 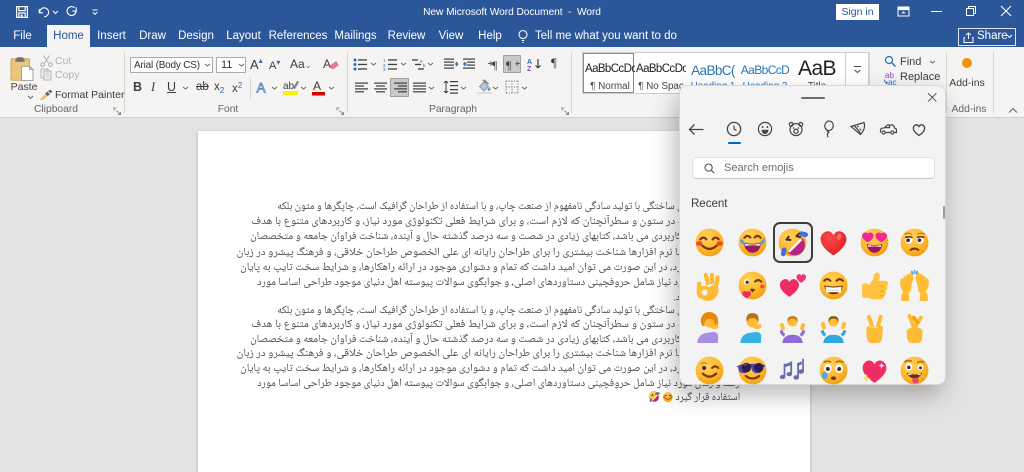 I want to click on svg-text: b, so click(x=424, y=65).